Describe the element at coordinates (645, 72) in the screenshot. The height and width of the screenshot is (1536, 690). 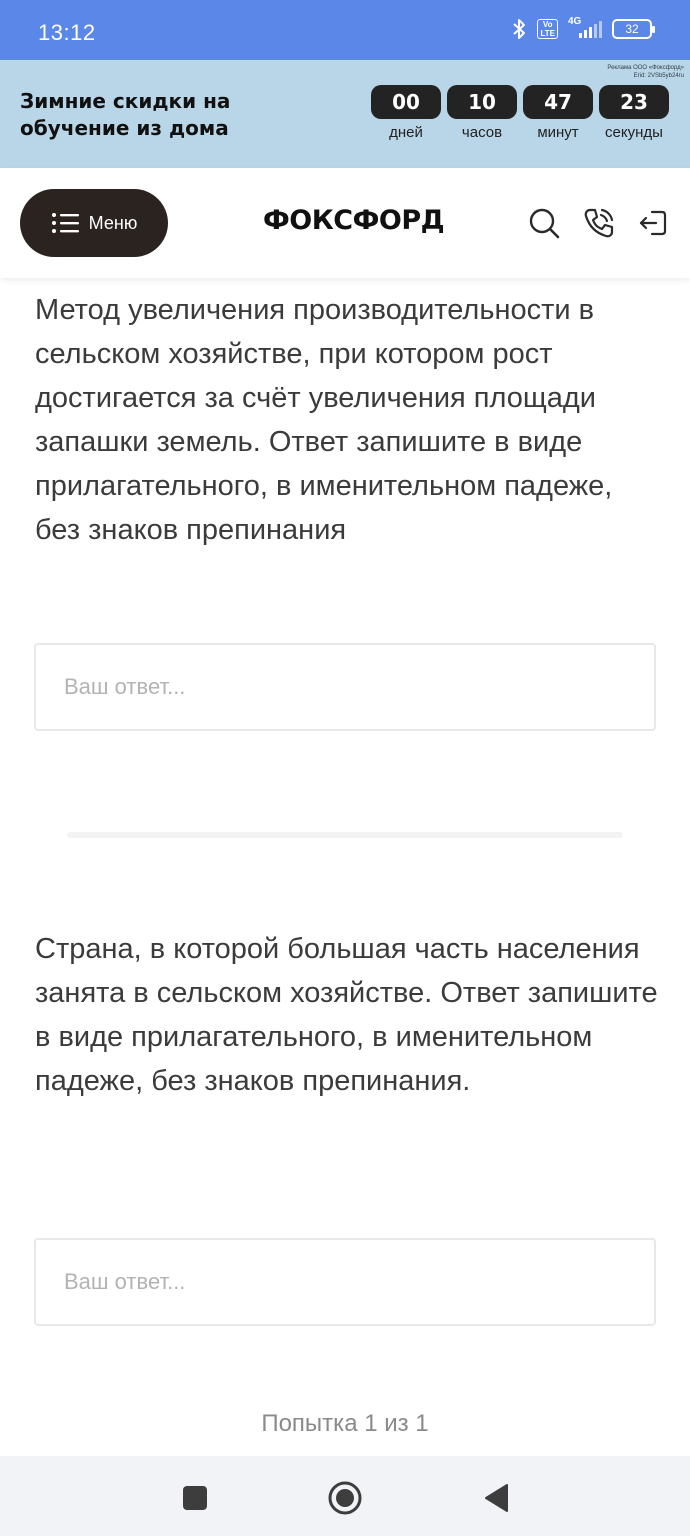
I see `ad-disclaimer: Реклама ООО «Фоксфорд» Erid: 2VSb5yb24ru` at that location.